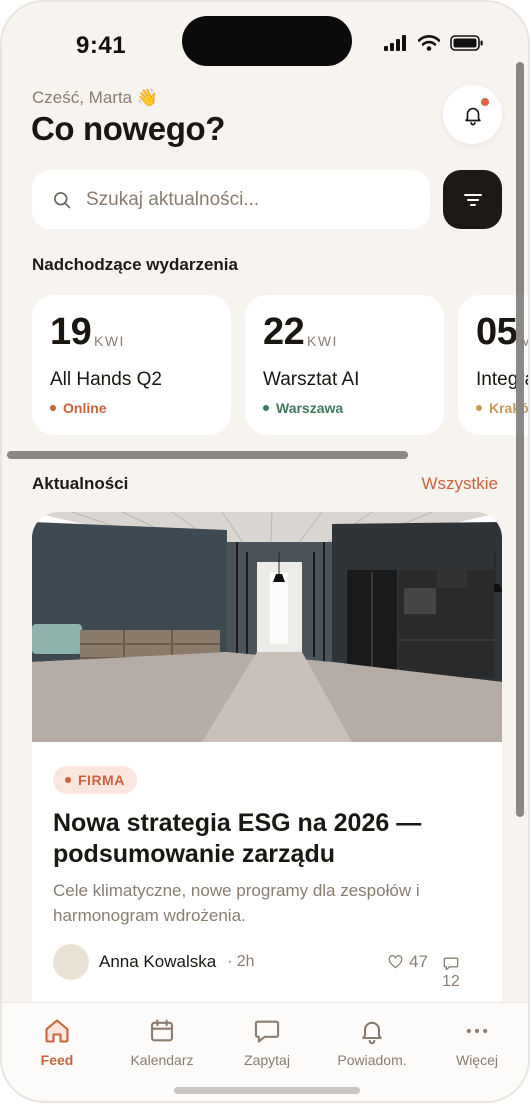 The width and height of the screenshot is (530, 1103). Describe the element at coordinates (71, 332) in the screenshot. I see `event-day: 19` at that location.